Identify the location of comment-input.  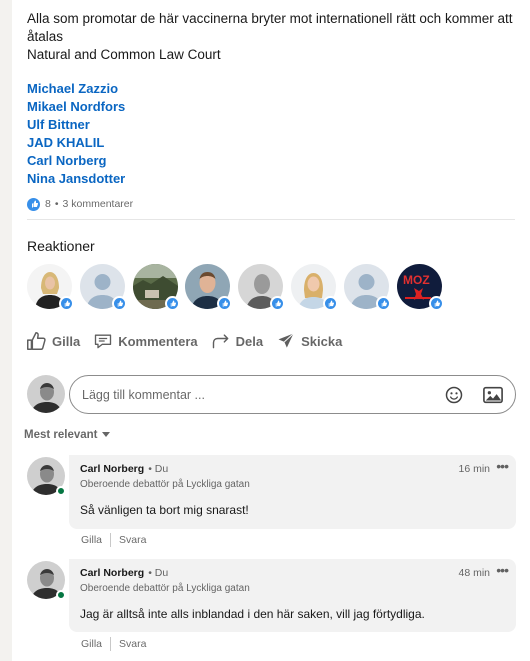
(252, 395).